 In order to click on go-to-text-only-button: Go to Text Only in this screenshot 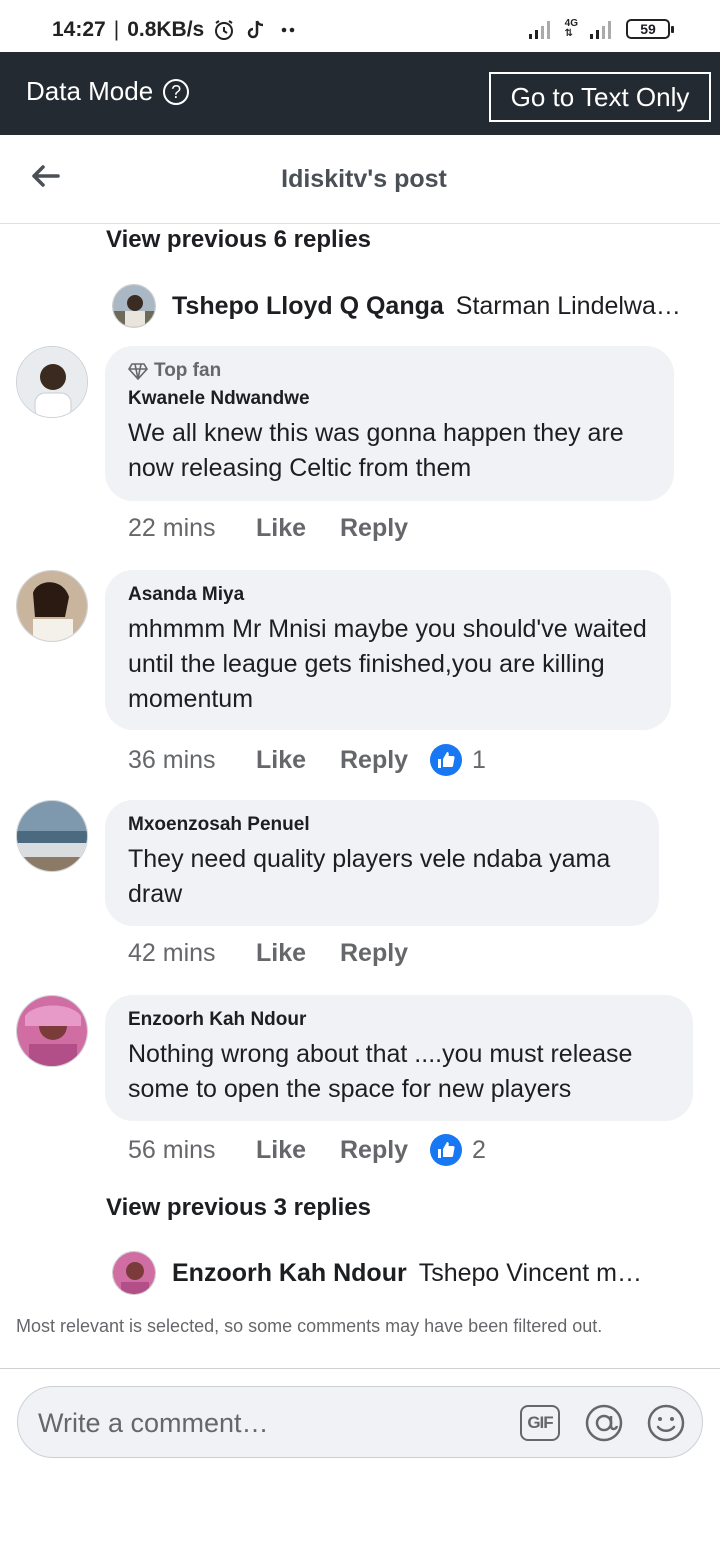, I will do `click(600, 97)`.